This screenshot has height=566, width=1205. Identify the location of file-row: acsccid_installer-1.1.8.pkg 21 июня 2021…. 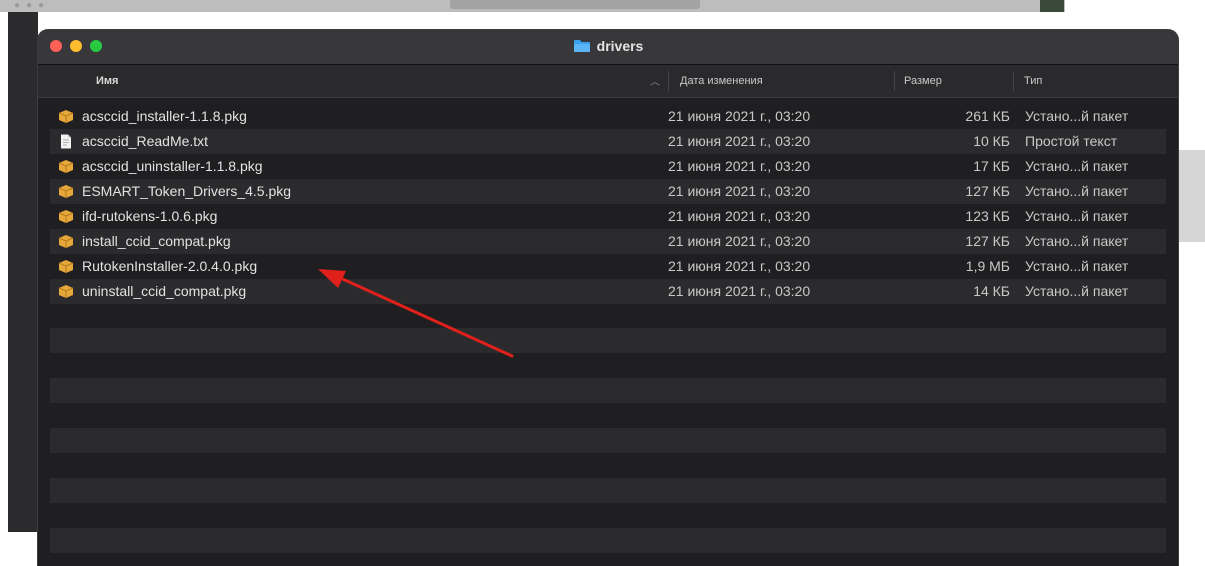
(608, 116).